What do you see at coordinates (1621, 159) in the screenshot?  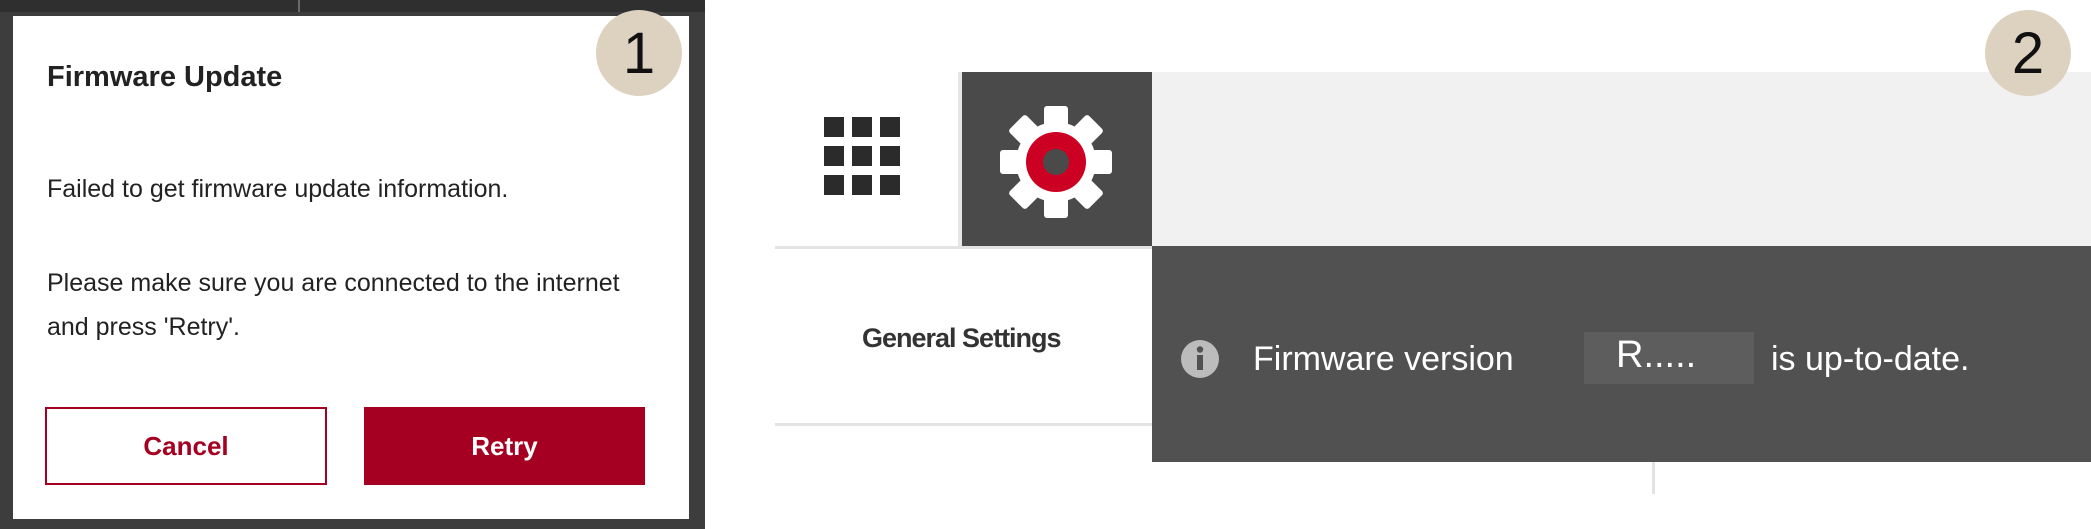 I see `toolbar-background` at bounding box center [1621, 159].